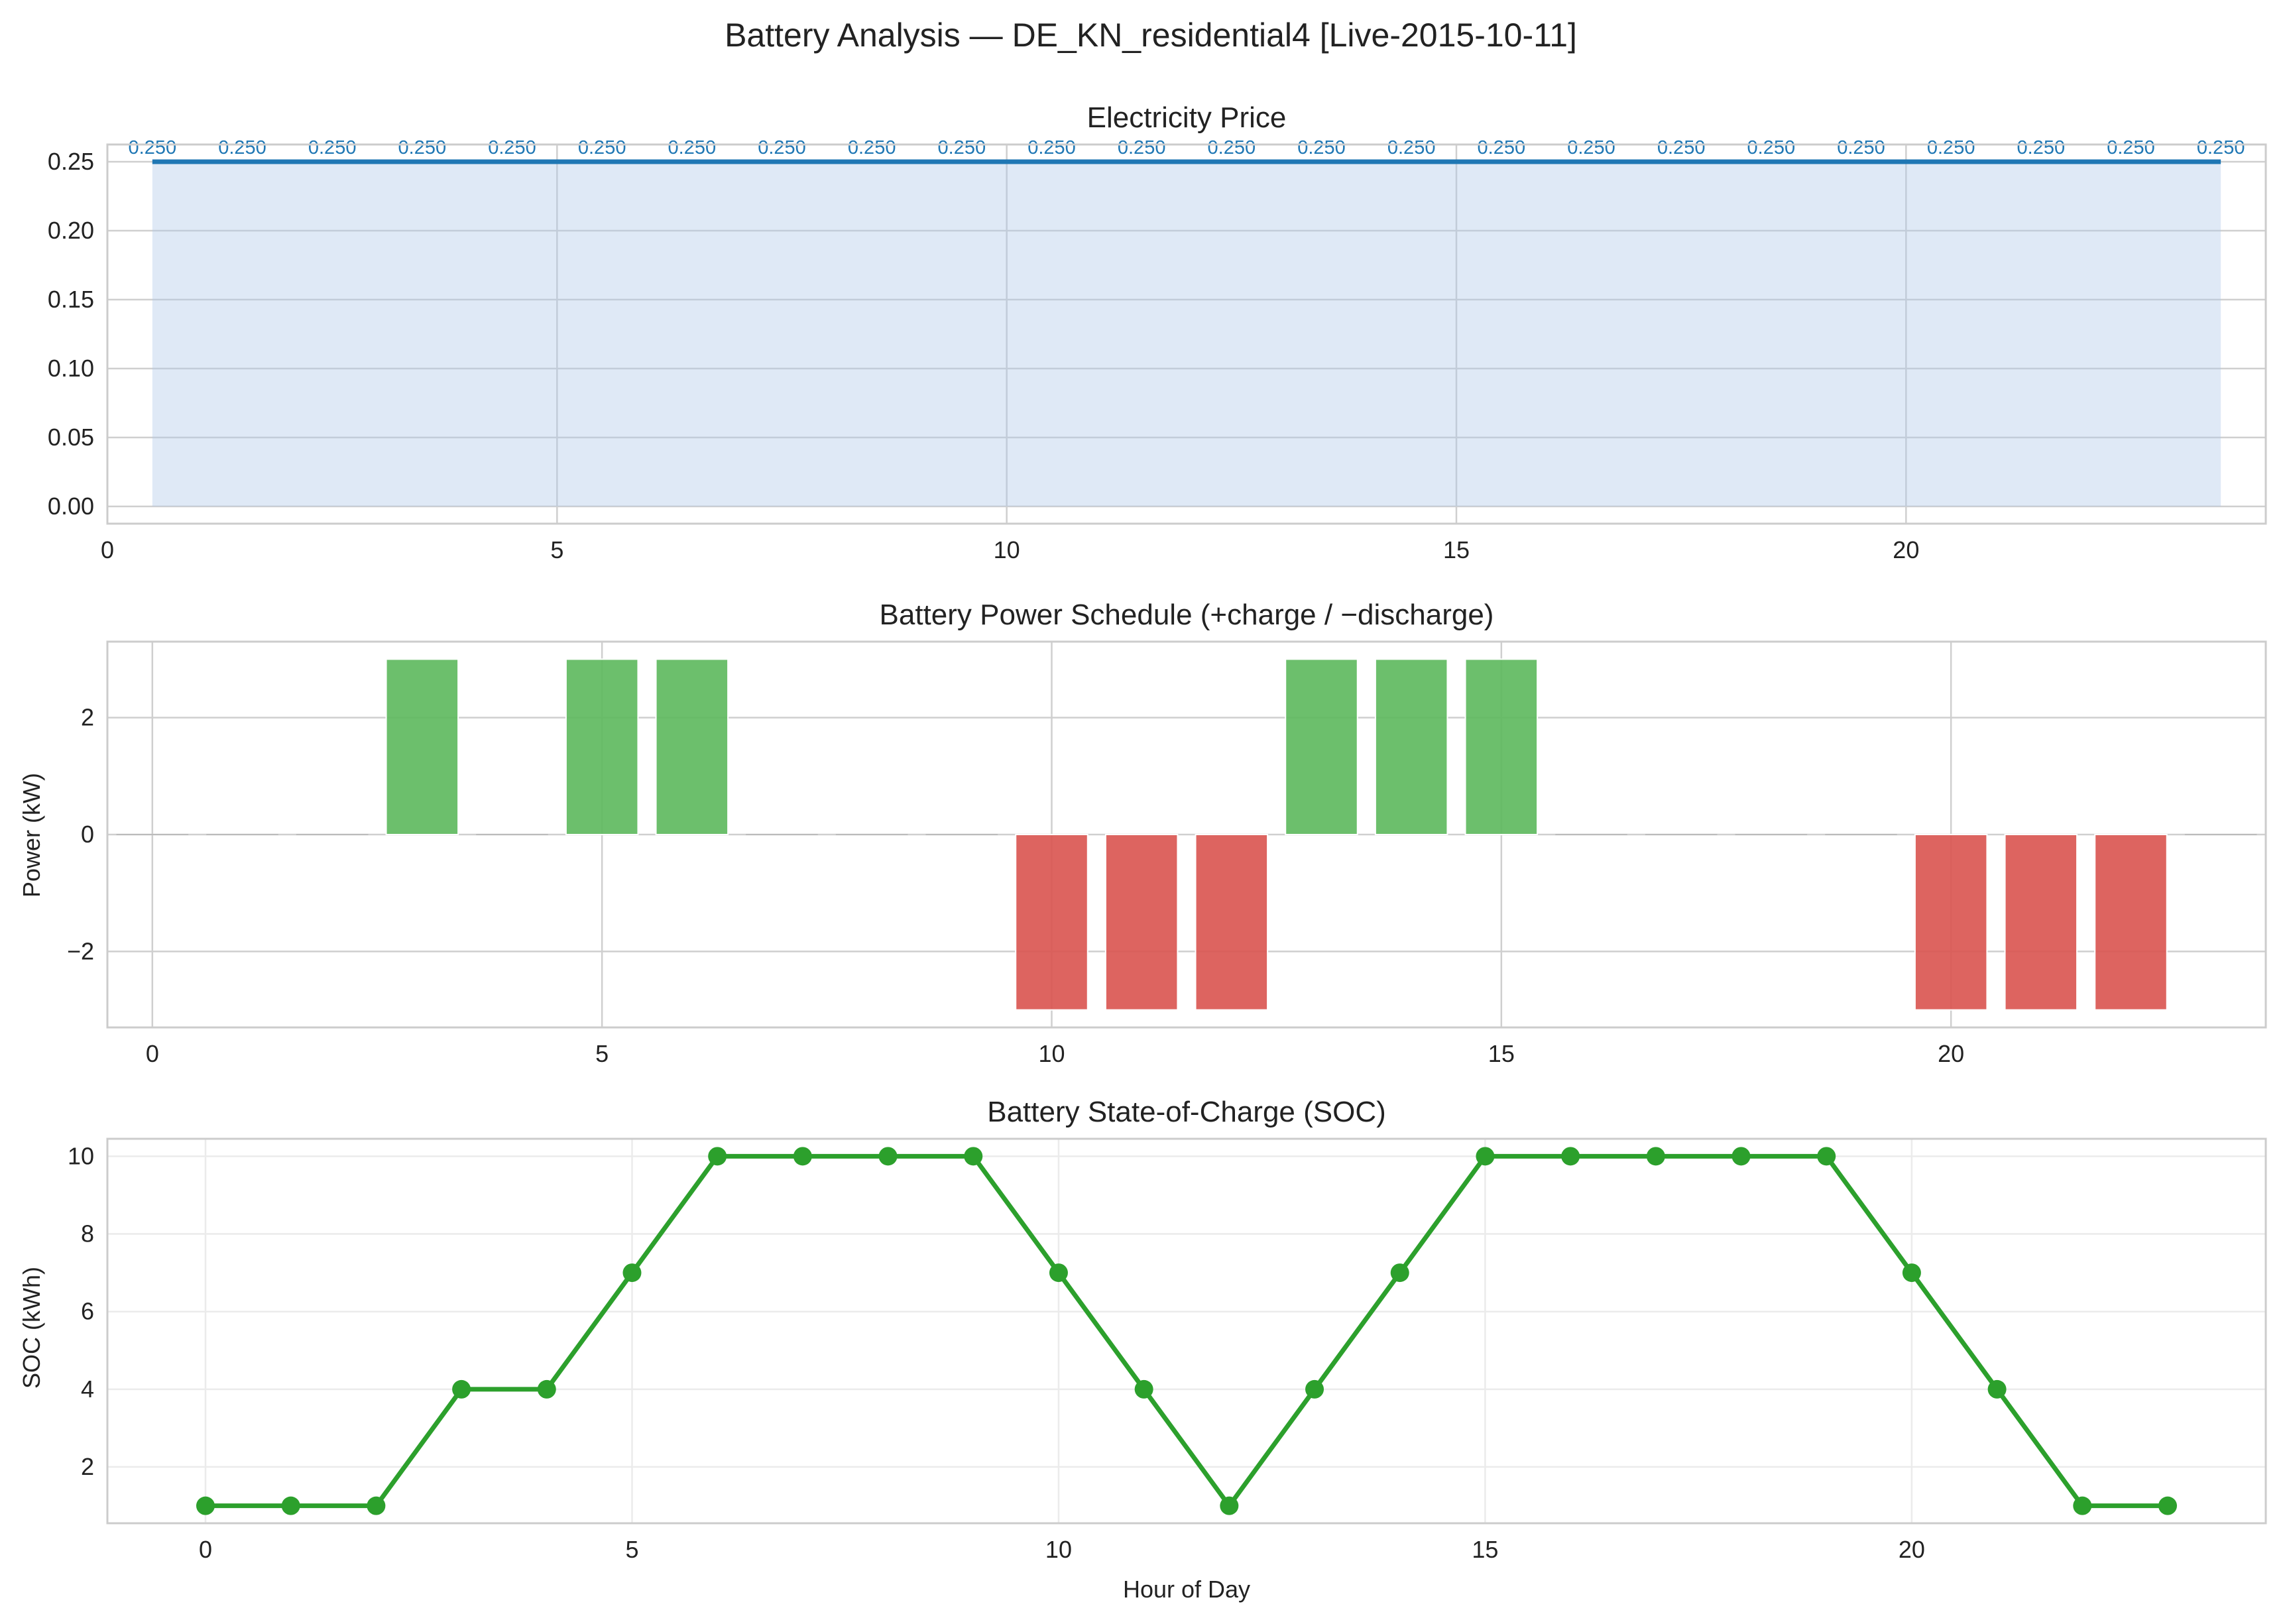  I want to click on y-tick-label: 0.25, so click(71, 161).